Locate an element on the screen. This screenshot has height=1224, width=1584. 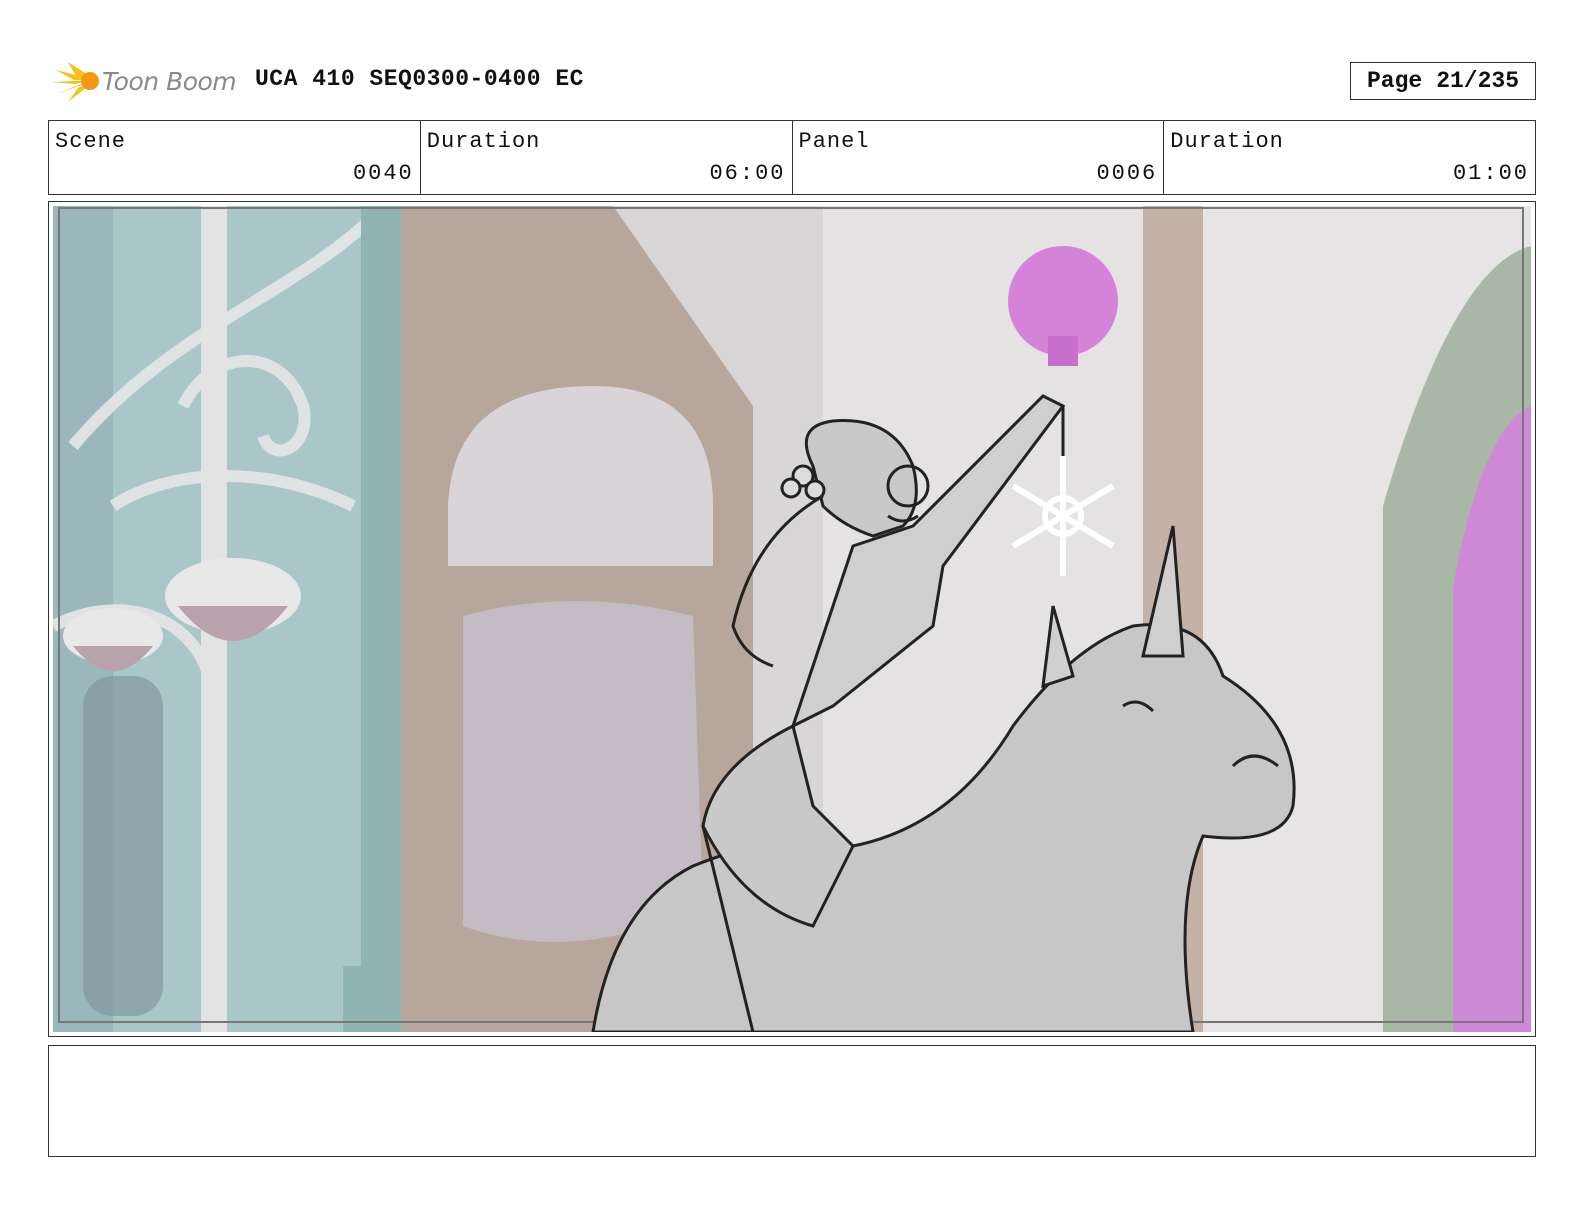
panel-value: 0006 is located at coordinates (1127, 173).